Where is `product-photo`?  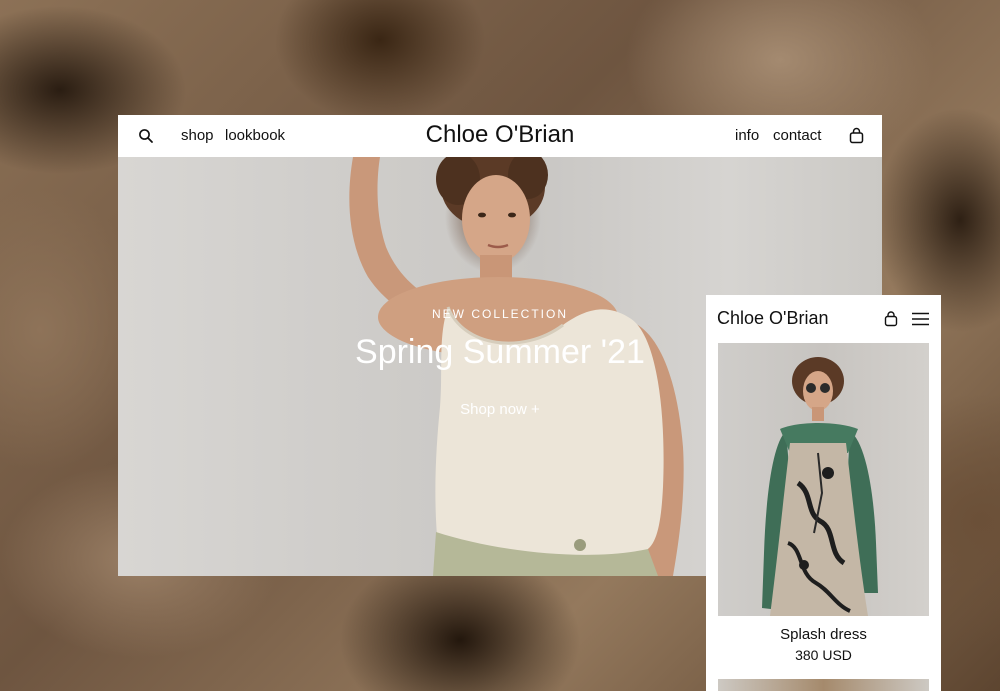
product-photo is located at coordinates (823, 479).